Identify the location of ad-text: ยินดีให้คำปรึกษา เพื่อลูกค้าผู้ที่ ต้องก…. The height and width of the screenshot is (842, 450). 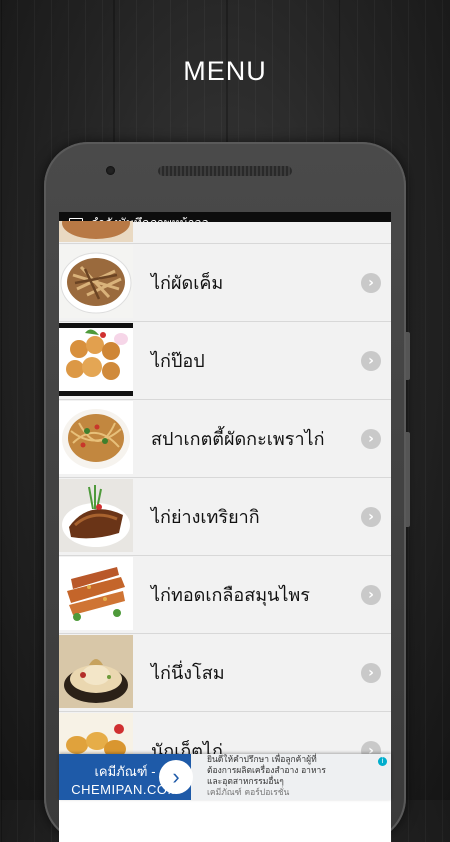
(291, 777).